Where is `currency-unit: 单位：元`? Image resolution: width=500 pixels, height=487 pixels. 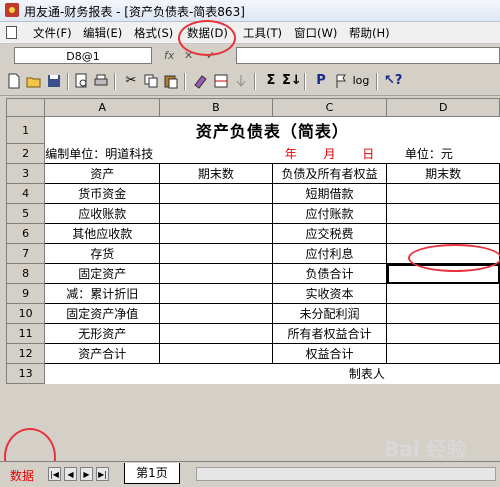
currency-unit: 单位：元 is located at coordinates (443, 154).